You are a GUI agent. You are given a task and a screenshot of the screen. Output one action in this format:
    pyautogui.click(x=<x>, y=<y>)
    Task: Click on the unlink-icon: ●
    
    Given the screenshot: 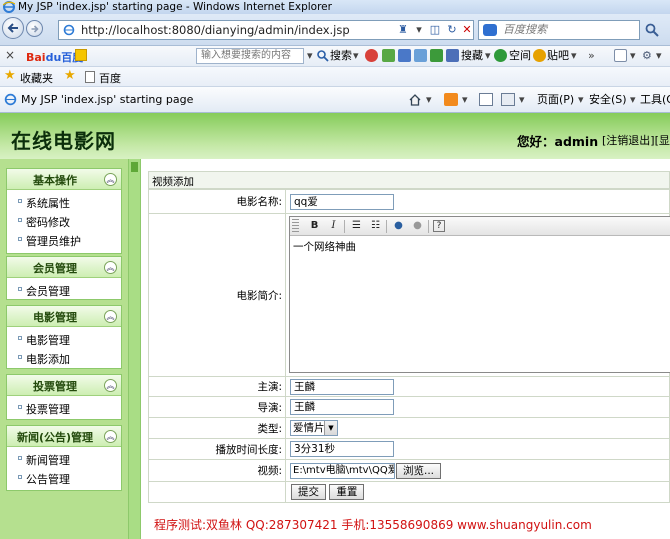 What is the action you would take?
    pyautogui.click(x=417, y=226)
    